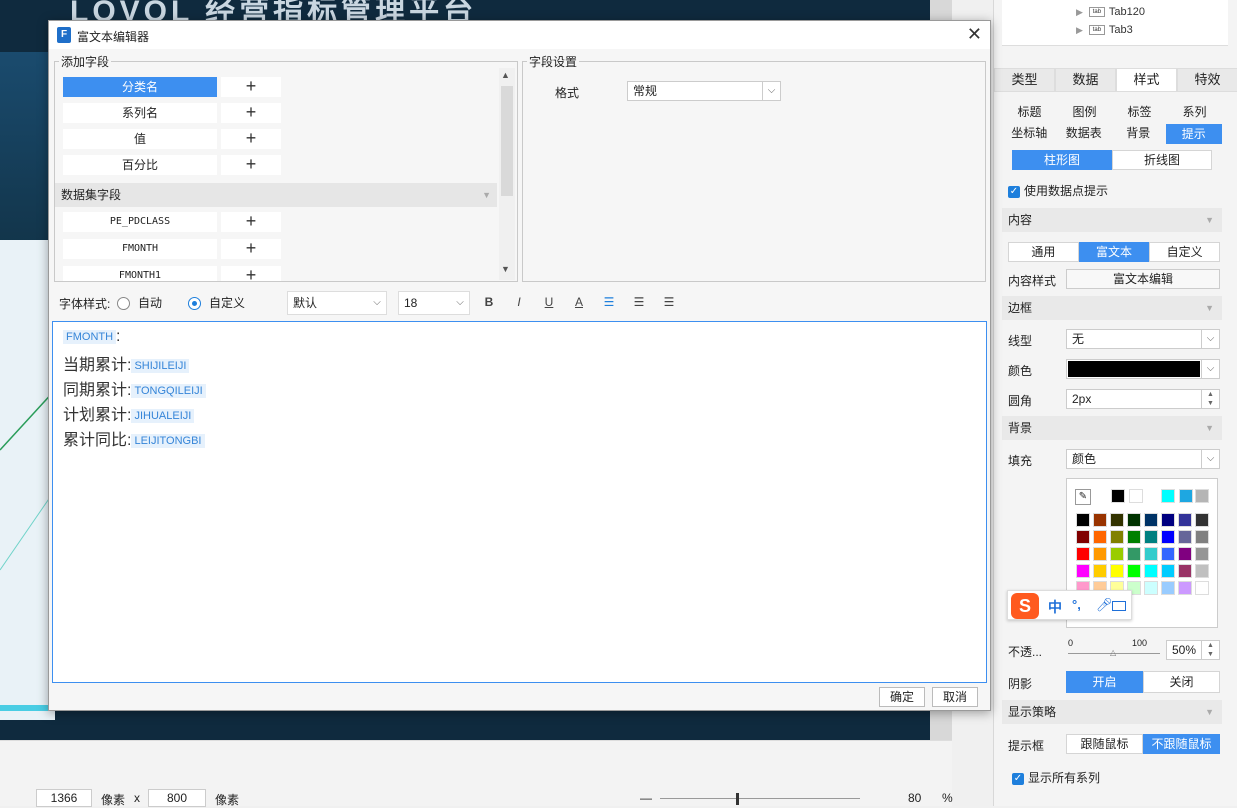 This screenshot has width=1237, height=808. I want to click on subtab-legend: 图例, so click(1084, 113).